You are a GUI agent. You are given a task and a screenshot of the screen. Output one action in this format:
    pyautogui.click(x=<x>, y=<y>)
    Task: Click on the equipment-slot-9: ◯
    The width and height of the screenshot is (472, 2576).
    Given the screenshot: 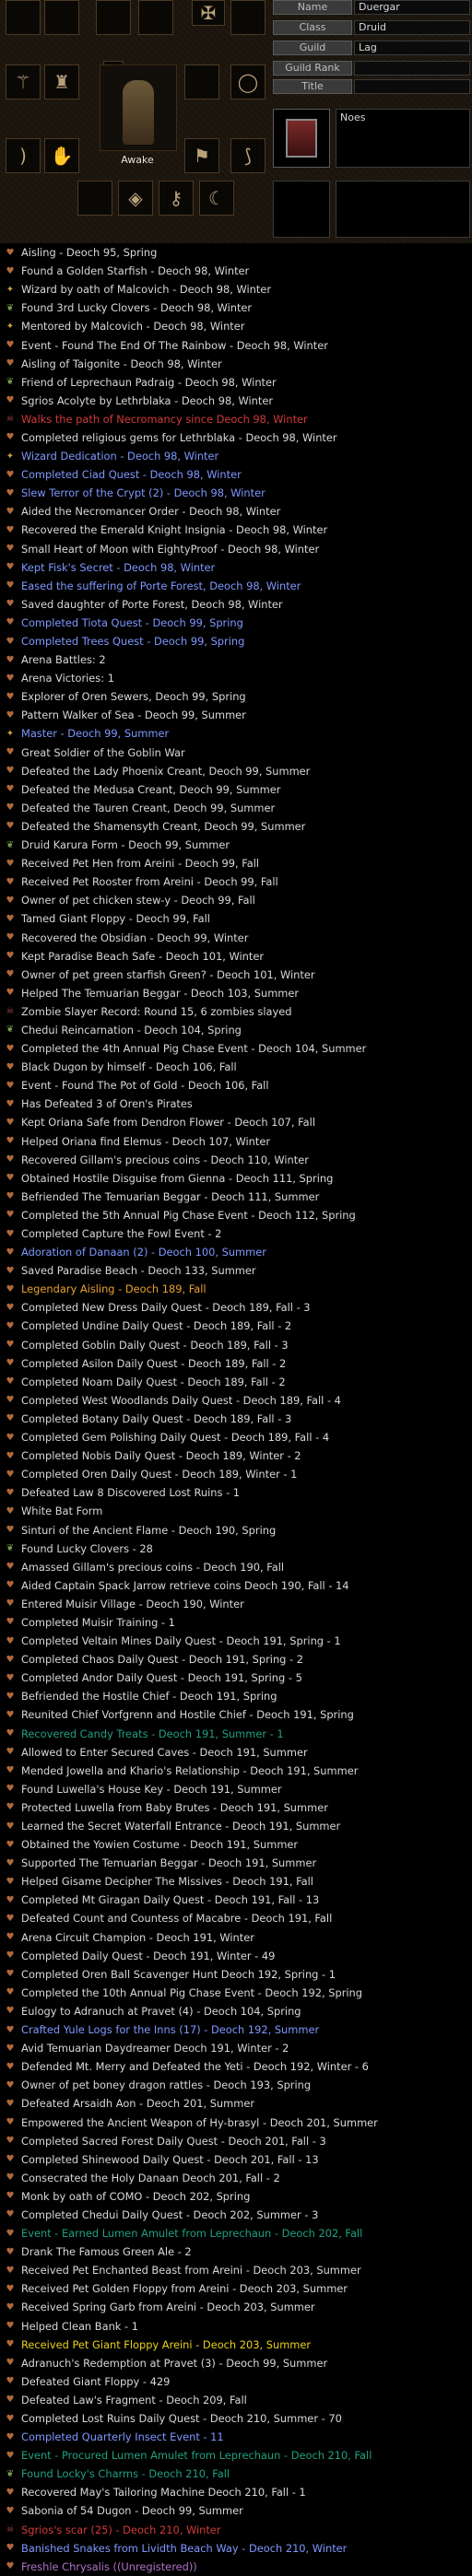 What is the action you would take?
    pyautogui.click(x=248, y=82)
    